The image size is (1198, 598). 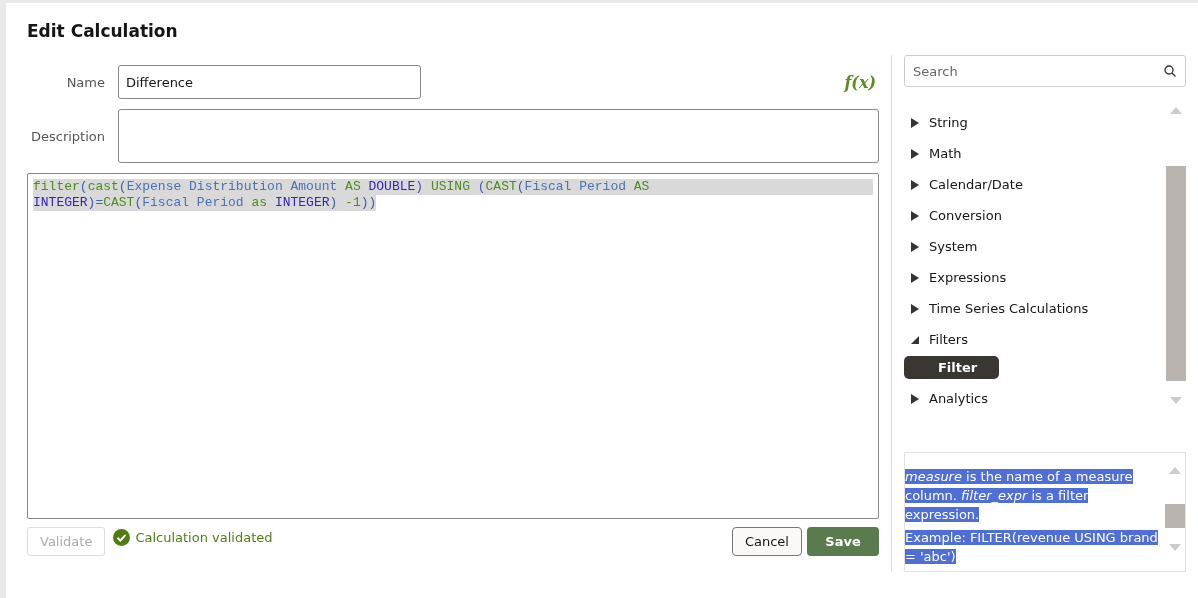 I want to click on function-category: Calendar/Date, so click(x=1035, y=184).